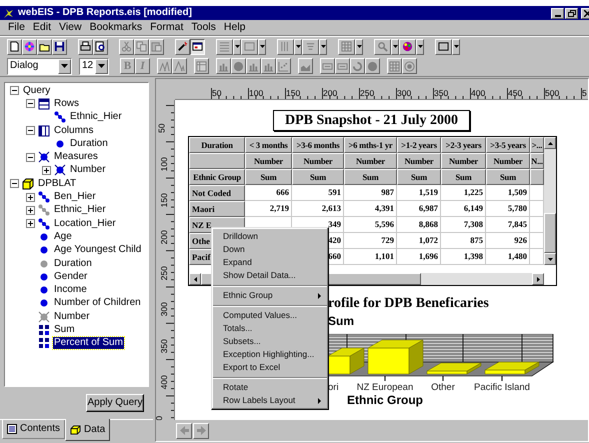 This screenshot has width=589, height=443. Describe the element at coordinates (37, 90) in the screenshot. I see `tree-item: Query` at that location.